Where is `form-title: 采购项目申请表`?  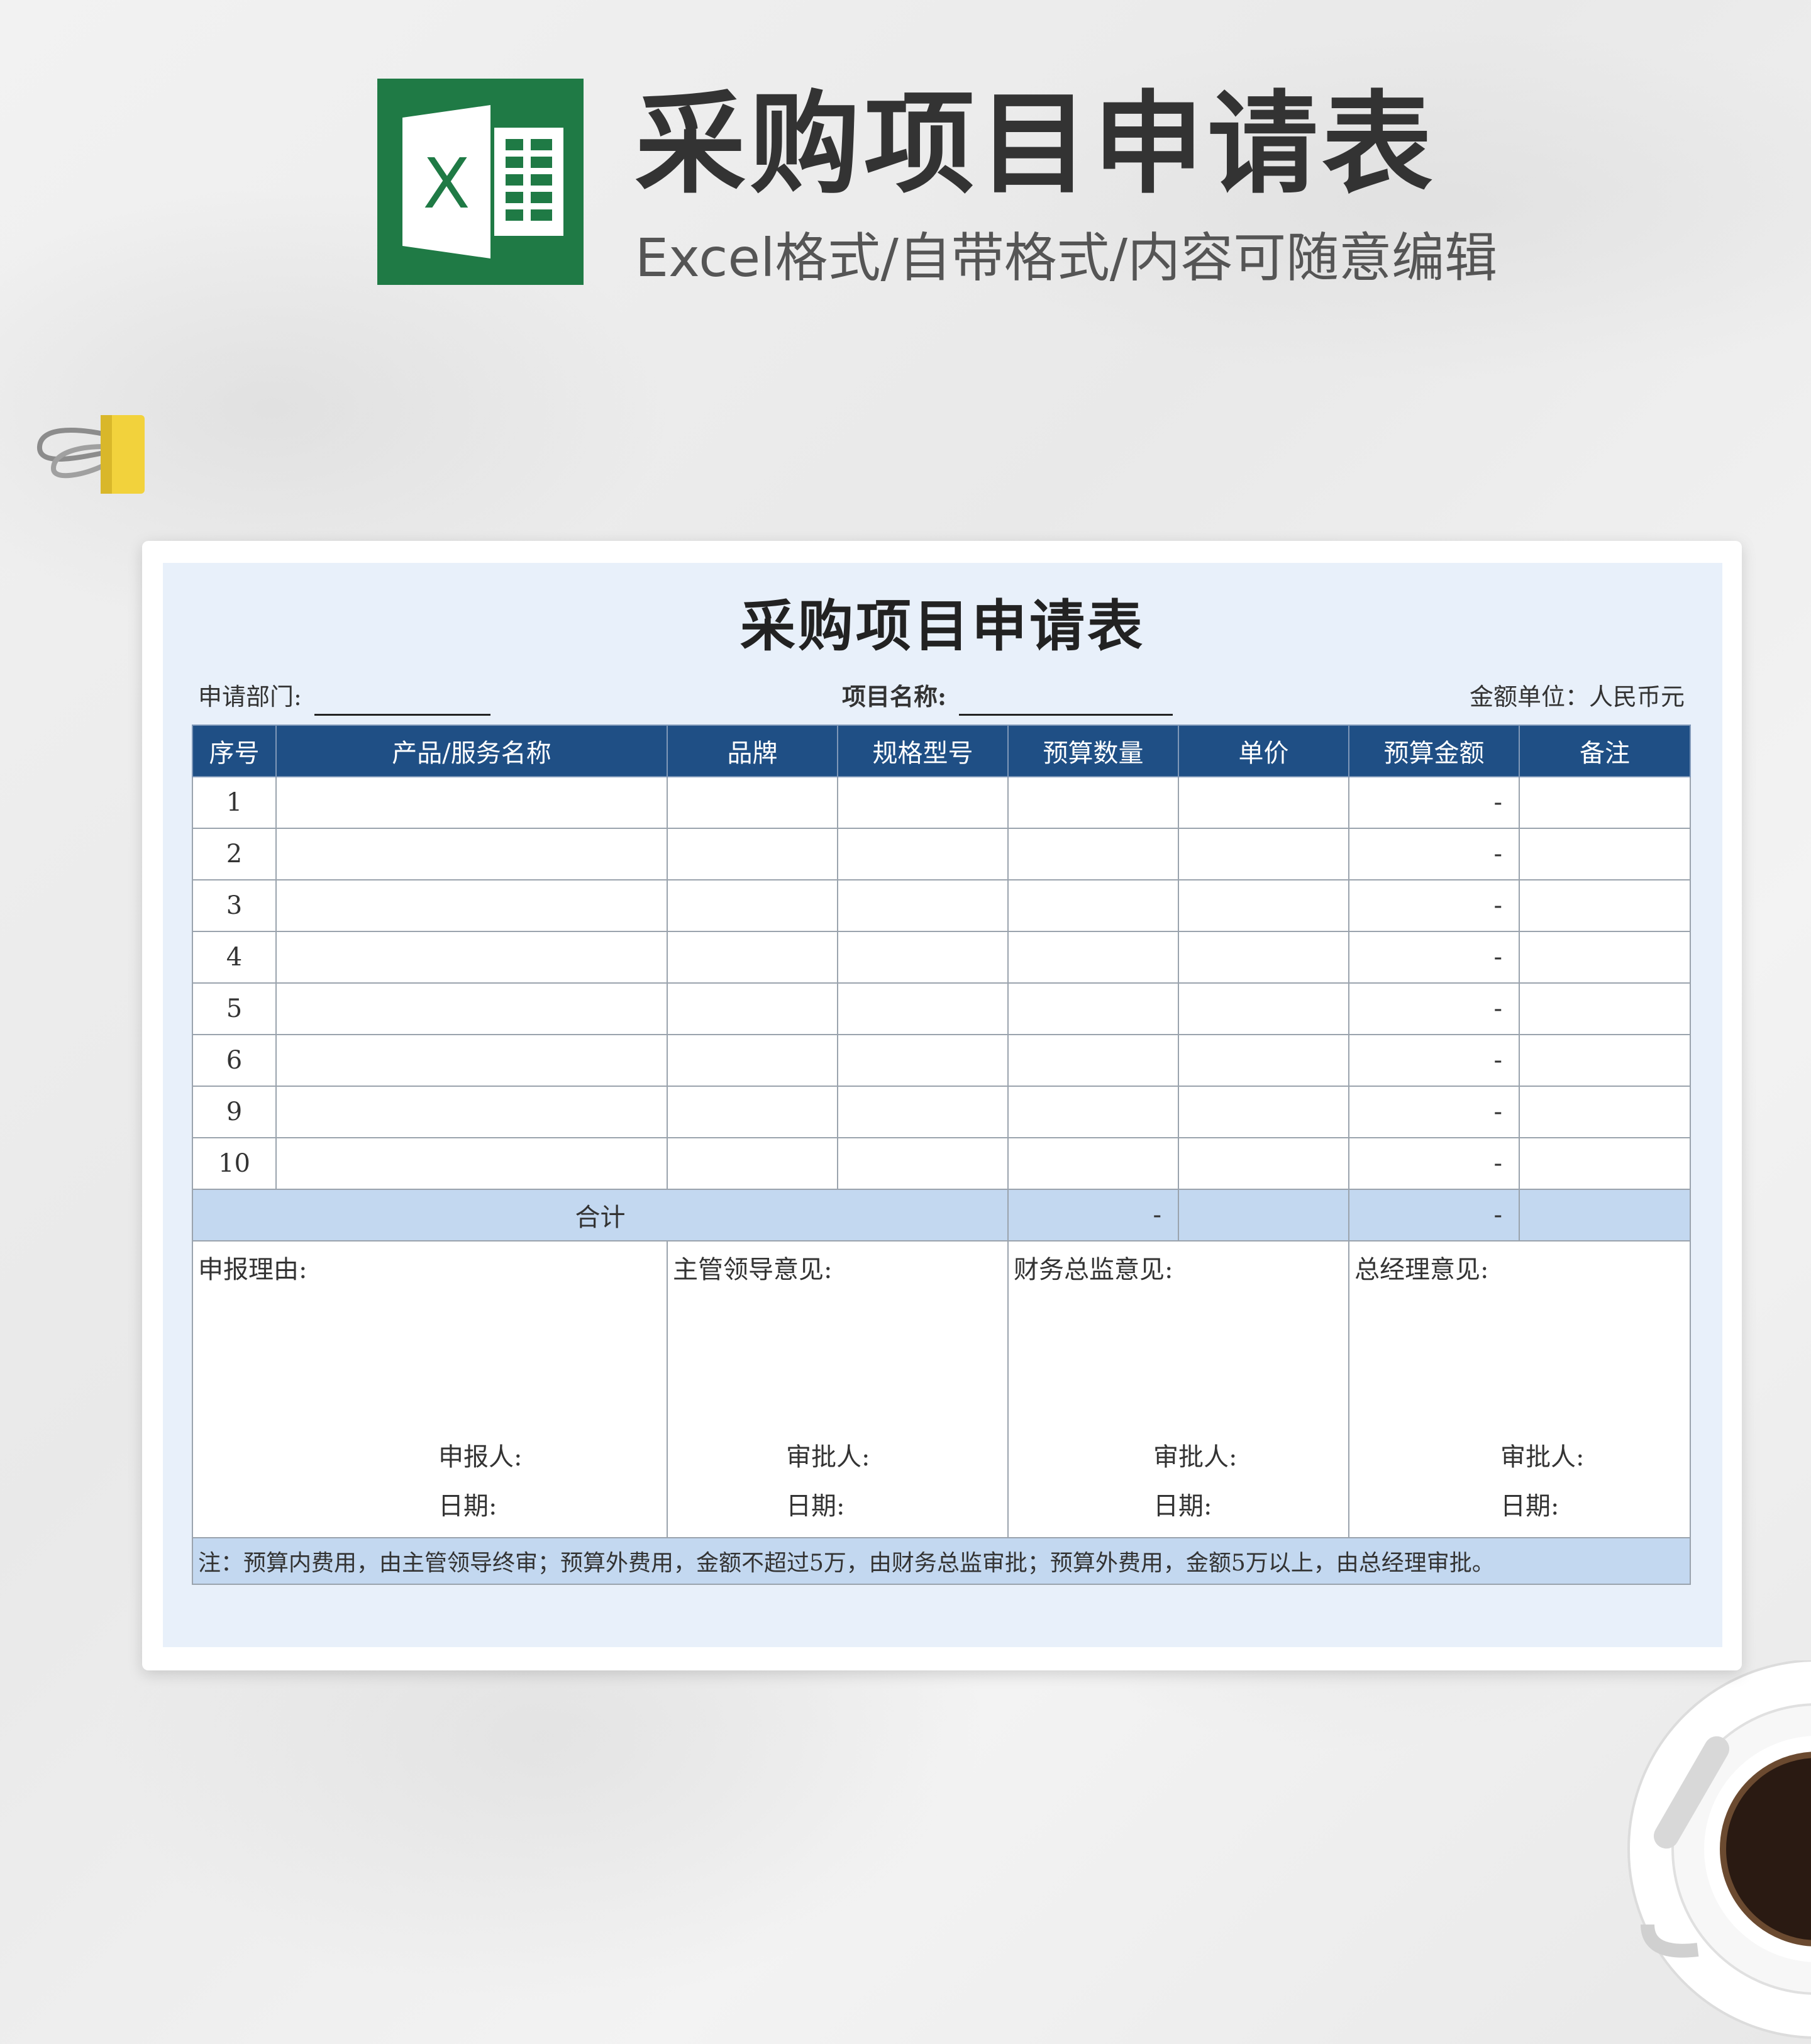 form-title: 采购项目申请表 is located at coordinates (942, 625).